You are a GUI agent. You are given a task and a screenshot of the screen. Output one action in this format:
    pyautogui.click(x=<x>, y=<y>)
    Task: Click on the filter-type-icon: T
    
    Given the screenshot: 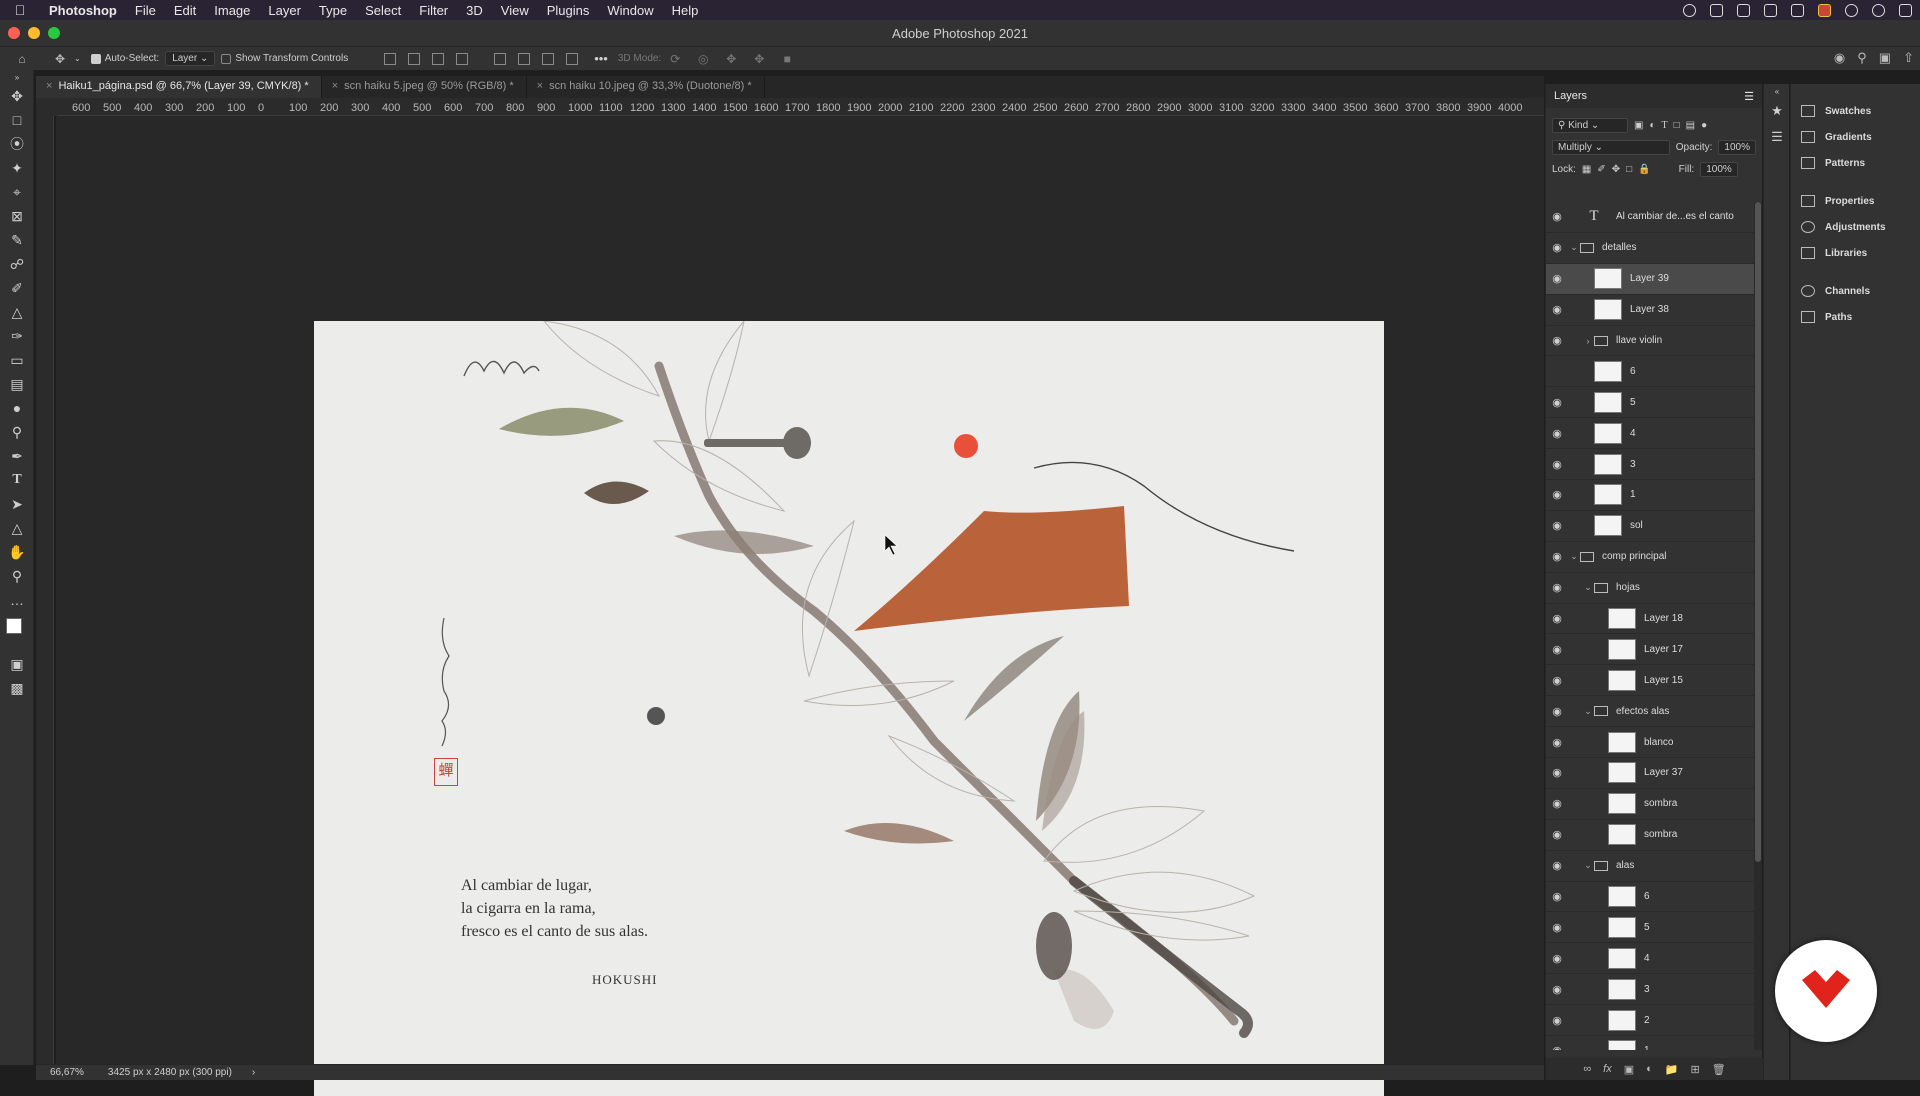 What is the action you would take?
    pyautogui.click(x=1665, y=125)
    